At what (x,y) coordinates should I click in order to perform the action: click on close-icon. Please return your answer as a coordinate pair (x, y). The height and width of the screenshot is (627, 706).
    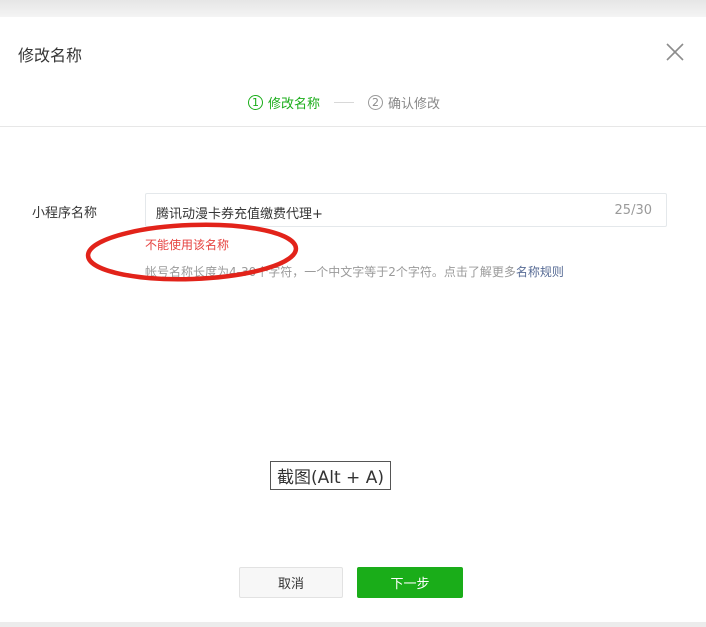
    Looking at the image, I should click on (675, 52).